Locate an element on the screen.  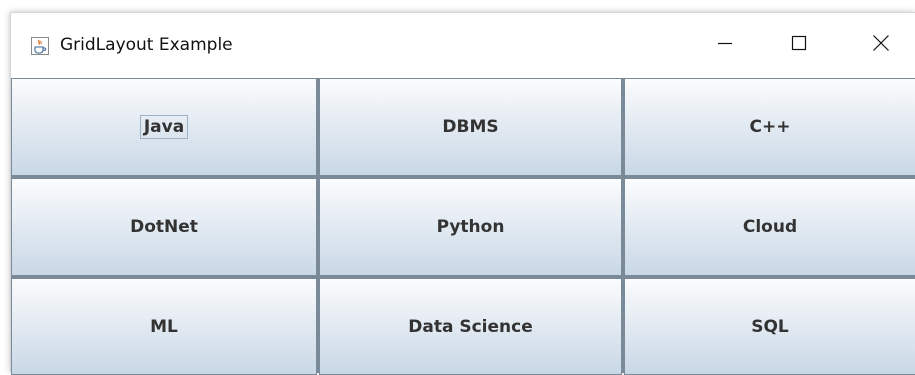
dbms-button-label: DBMS is located at coordinates (470, 127).